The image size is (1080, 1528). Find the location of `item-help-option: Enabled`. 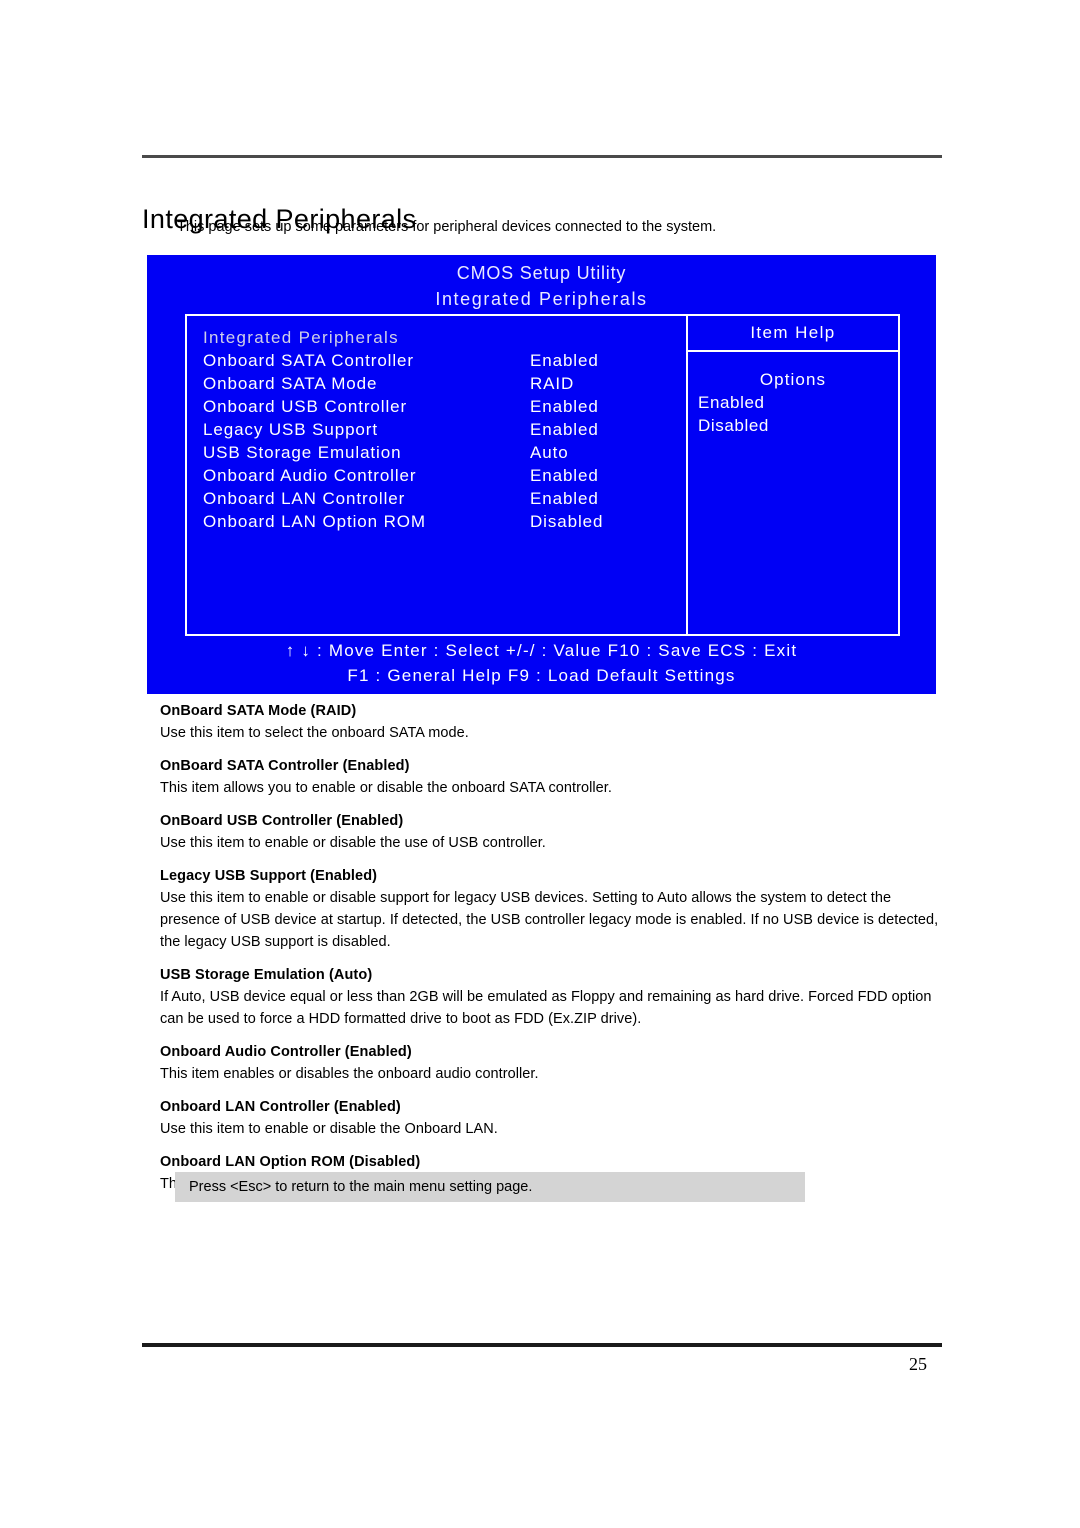

item-help-option: Enabled is located at coordinates (731, 402).